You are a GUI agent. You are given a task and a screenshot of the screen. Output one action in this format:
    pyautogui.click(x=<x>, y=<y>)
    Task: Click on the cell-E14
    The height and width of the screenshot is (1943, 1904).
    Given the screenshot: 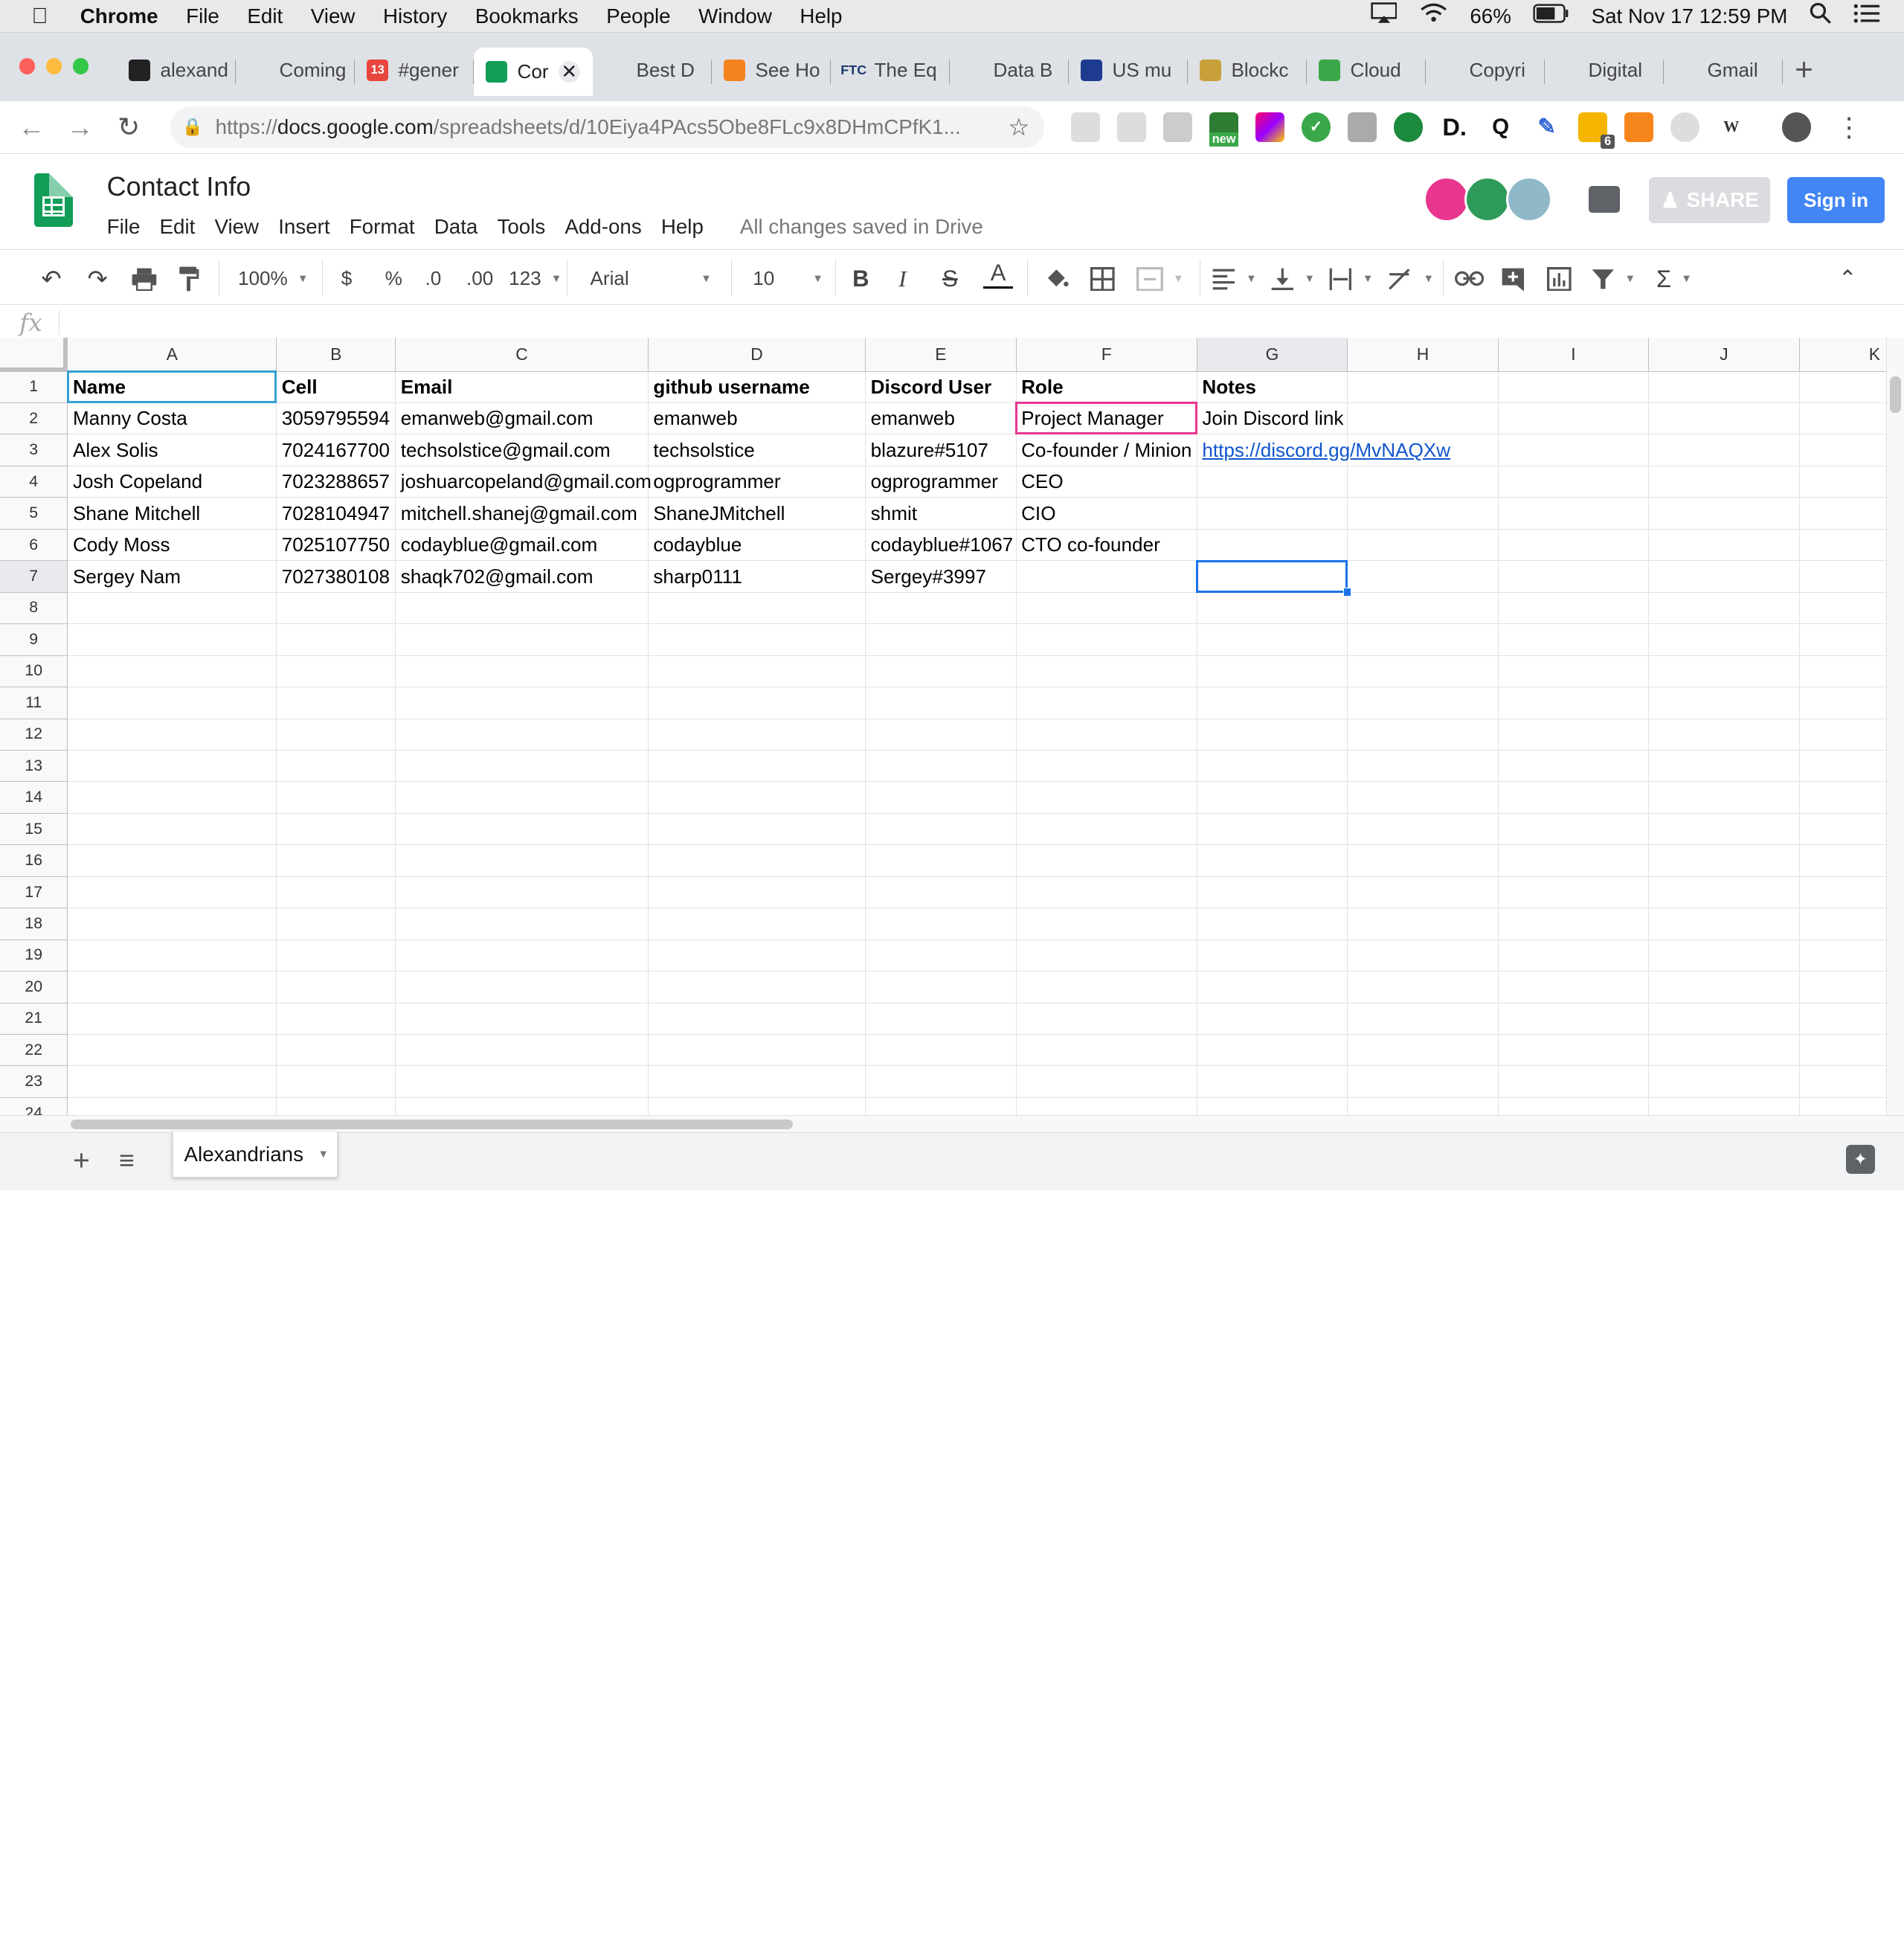 What is the action you would take?
    pyautogui.click(x=942, y=798)
    